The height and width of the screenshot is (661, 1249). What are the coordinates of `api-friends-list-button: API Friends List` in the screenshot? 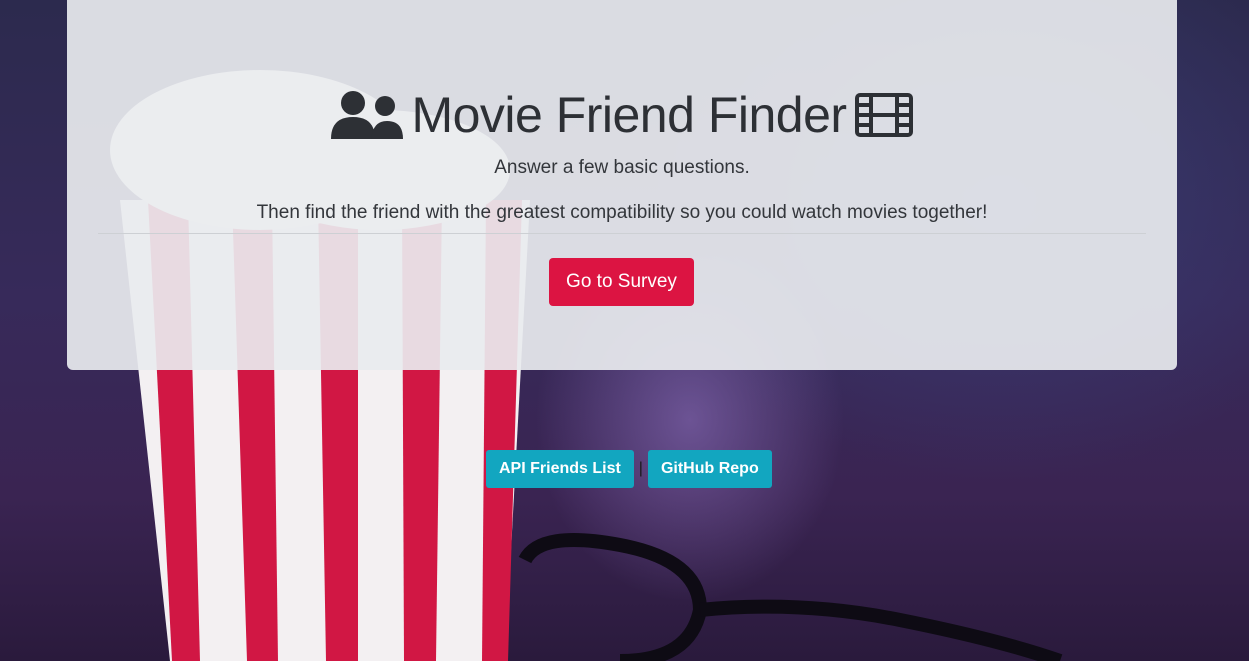 It's located at (560, 469).